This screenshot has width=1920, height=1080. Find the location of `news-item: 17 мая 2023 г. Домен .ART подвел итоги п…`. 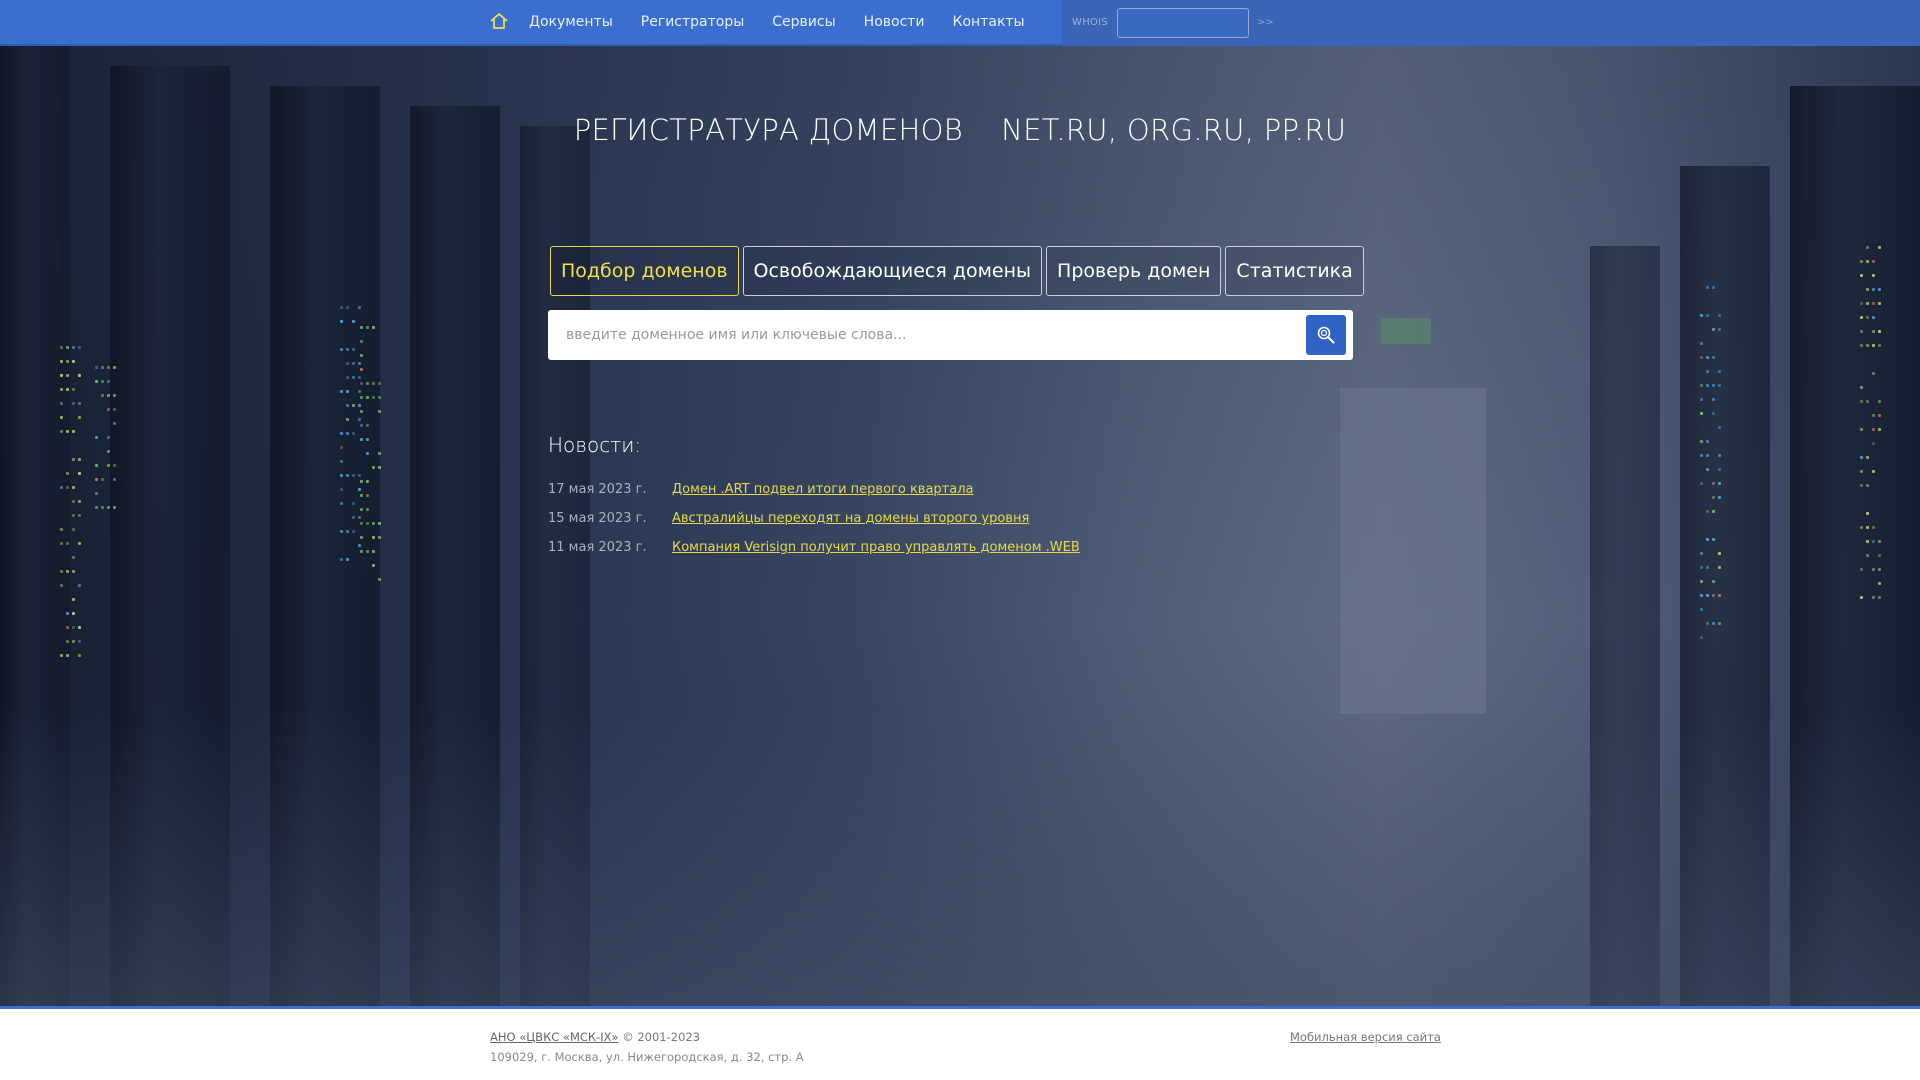

news-item: 17 мая 2023 г. Домен .ART подвел итоги п… is located at coordinates (898, 489).